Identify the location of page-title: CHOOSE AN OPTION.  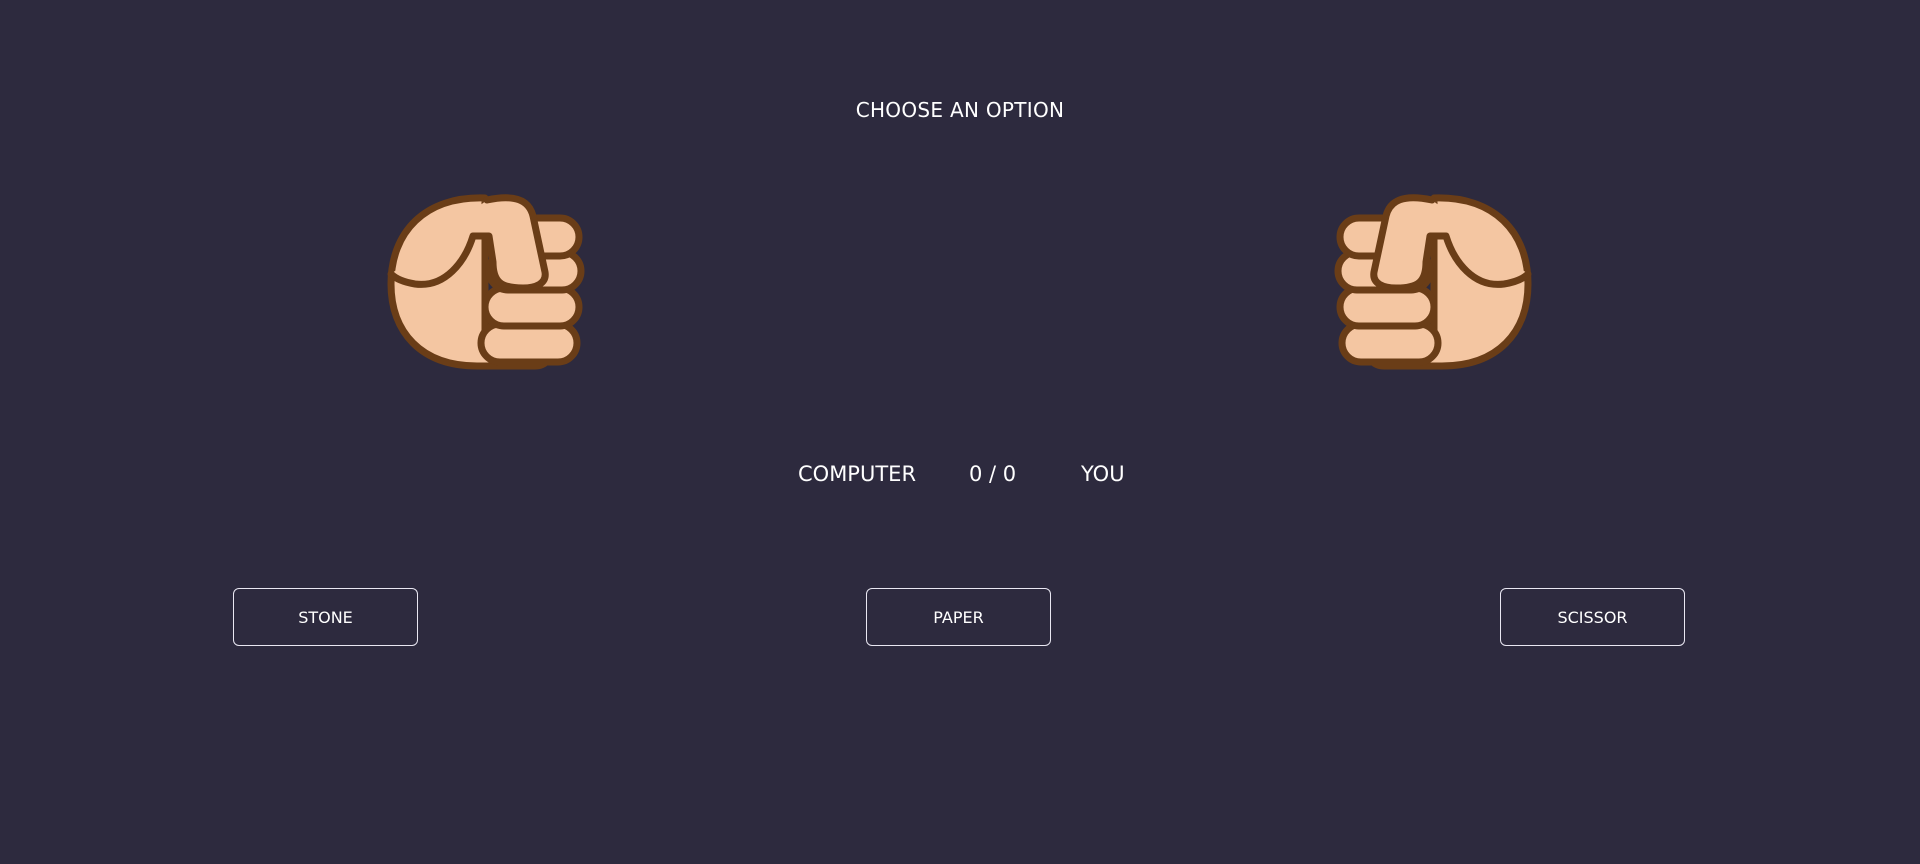
(960, 110).